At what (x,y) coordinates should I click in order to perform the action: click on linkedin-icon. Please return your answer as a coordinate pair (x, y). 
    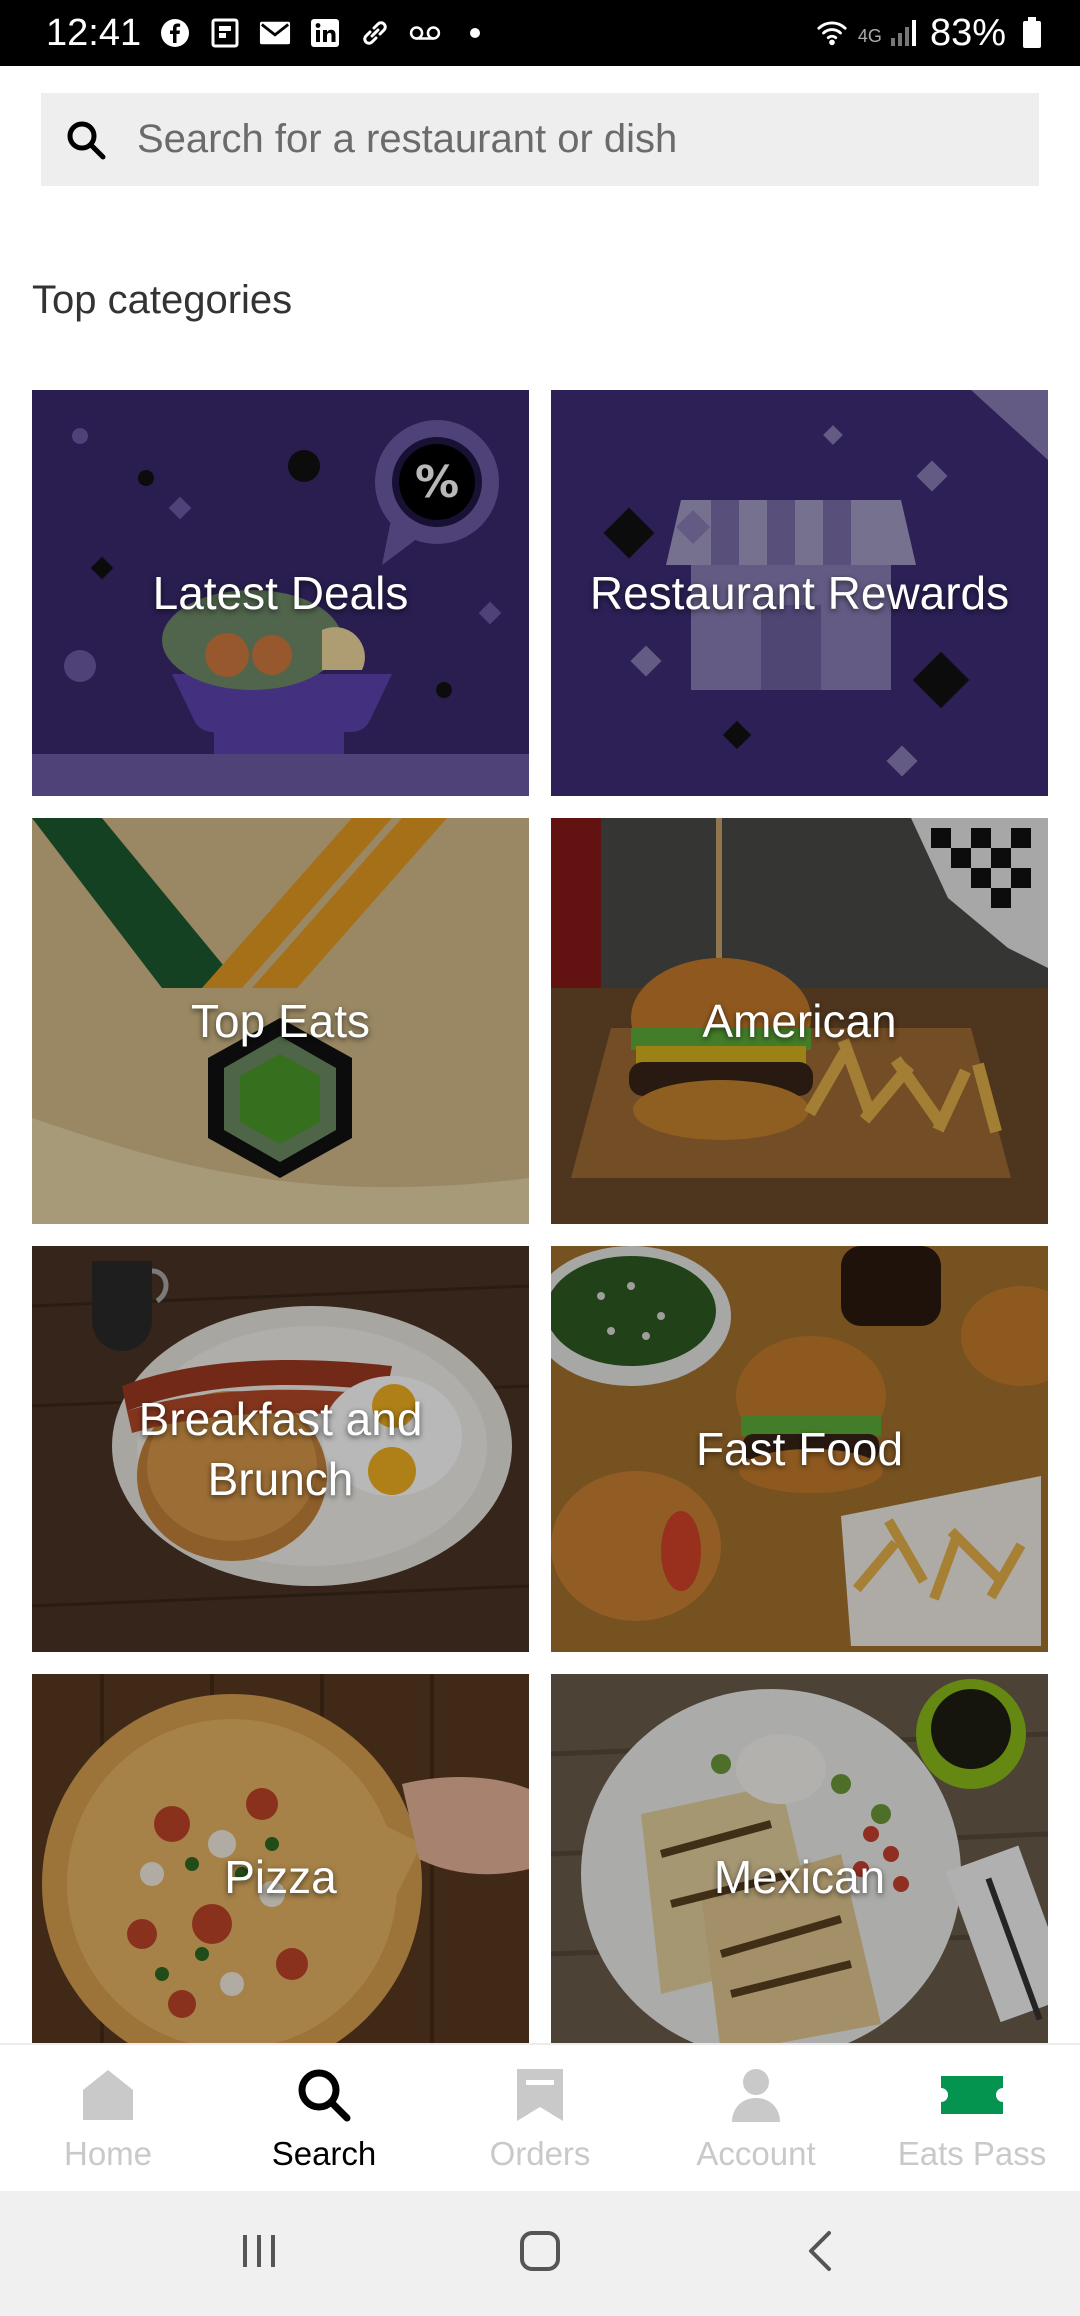
    Looking at the image, I should click on (325, 33).